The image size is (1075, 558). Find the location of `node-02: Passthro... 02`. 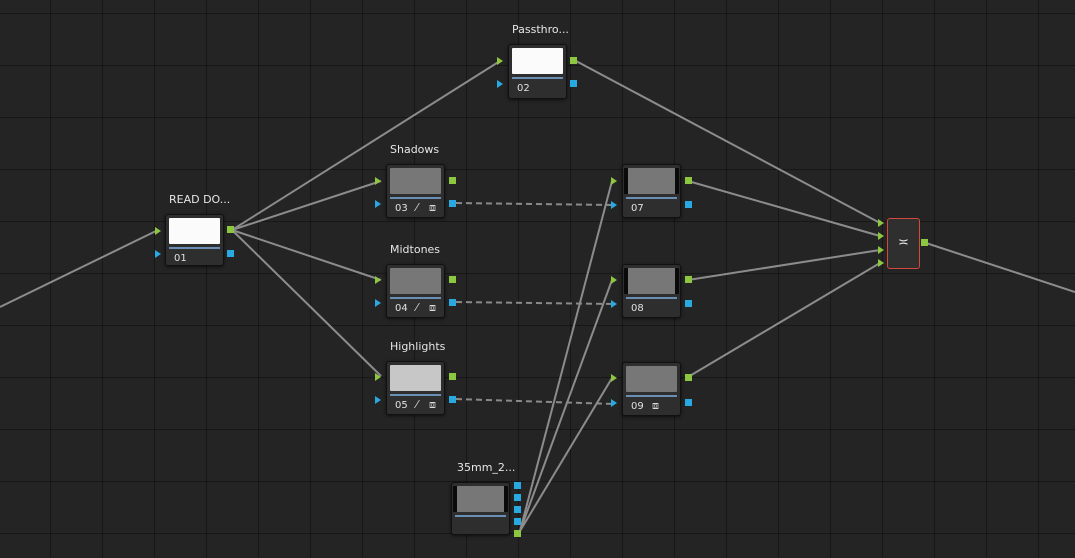

node-02: Passthro... 02 is located at coordinates (538, 61).